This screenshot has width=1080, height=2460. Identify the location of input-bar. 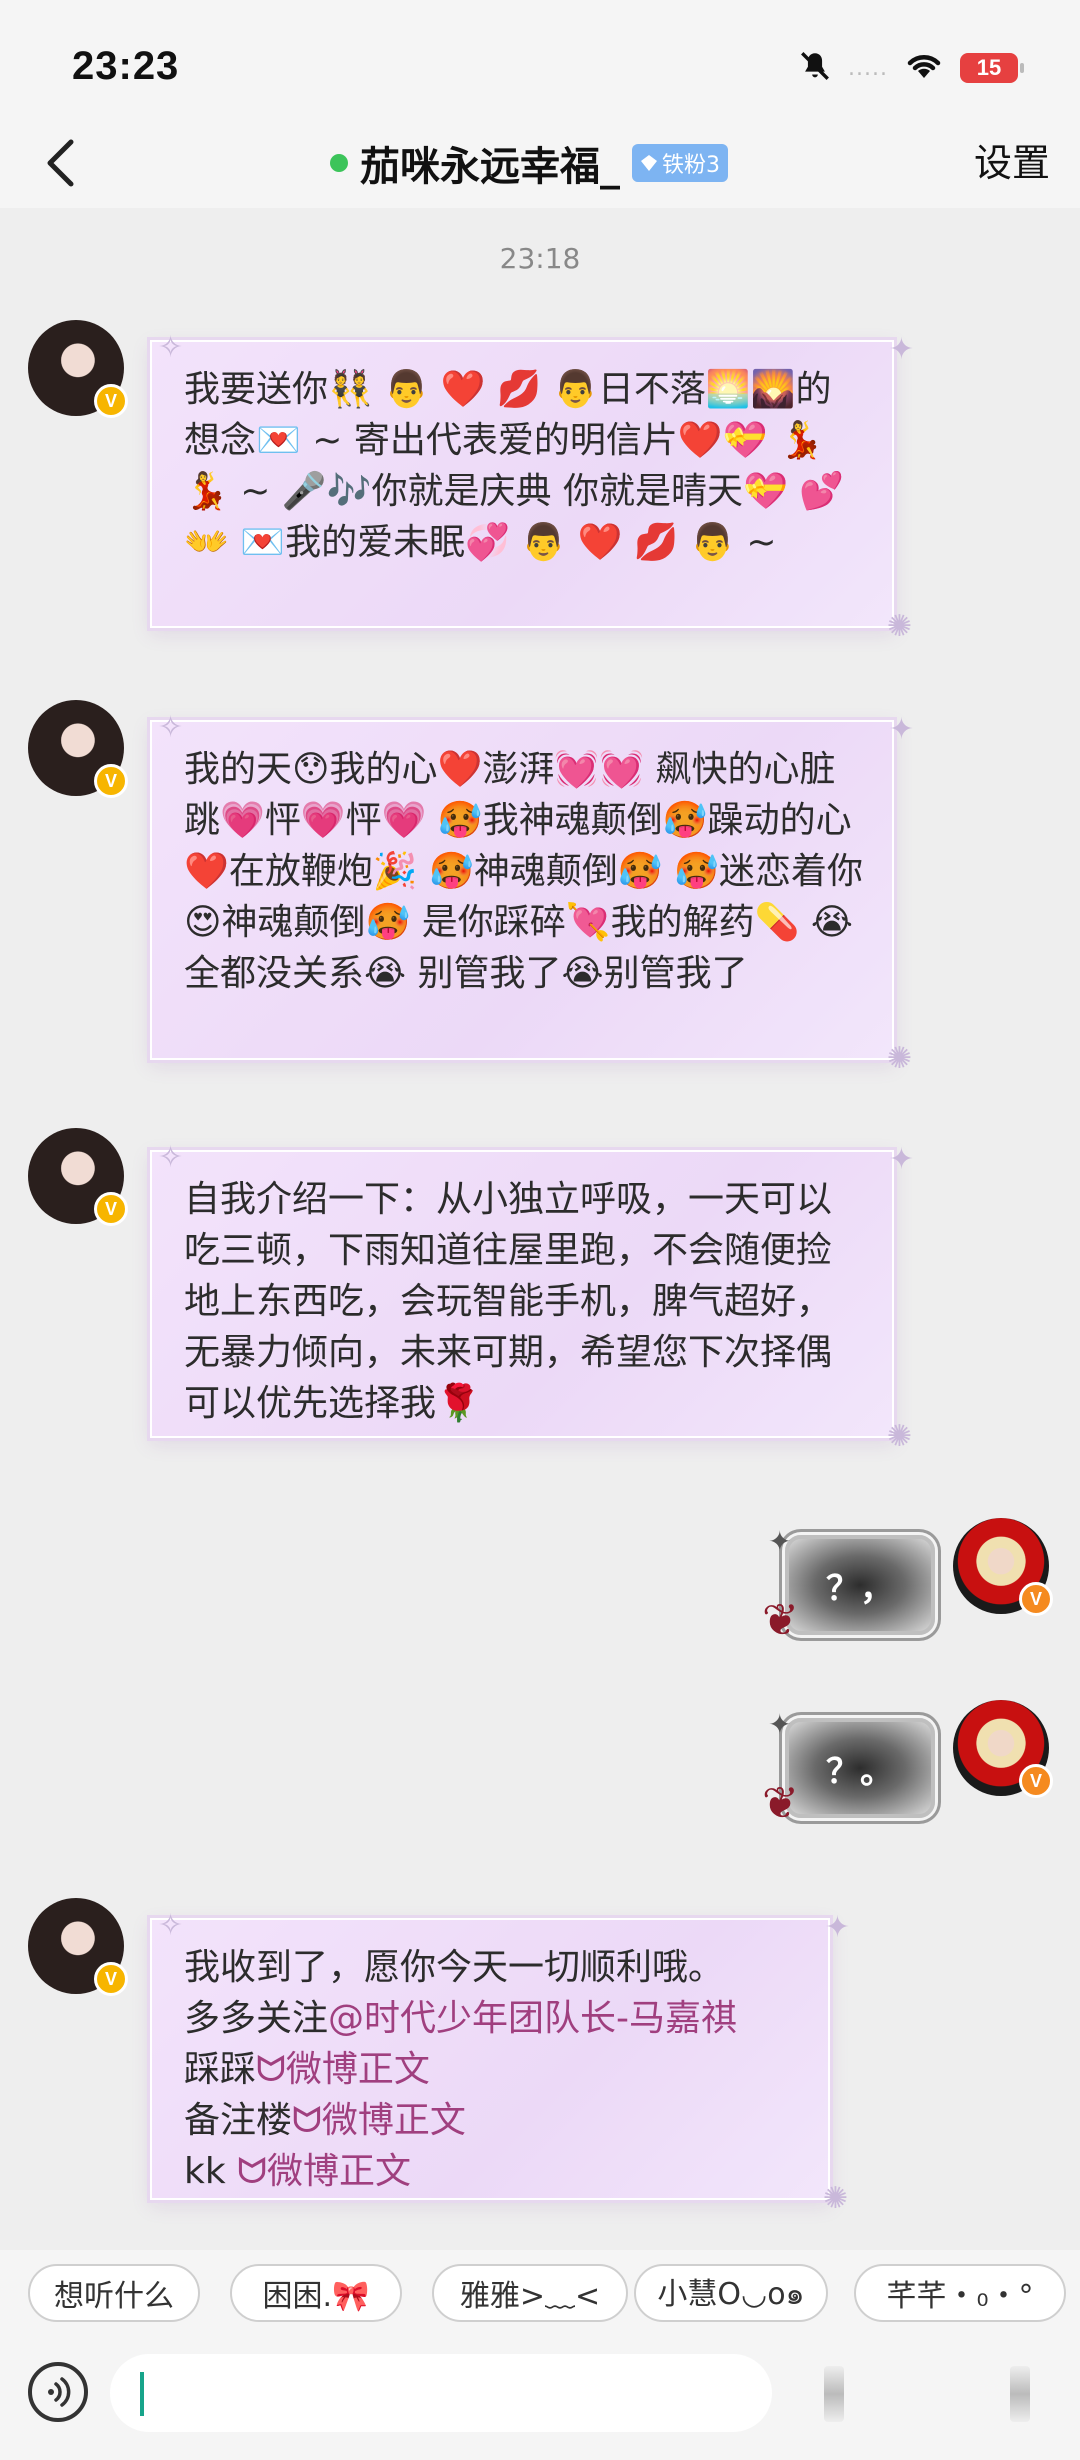
(540, 2403).